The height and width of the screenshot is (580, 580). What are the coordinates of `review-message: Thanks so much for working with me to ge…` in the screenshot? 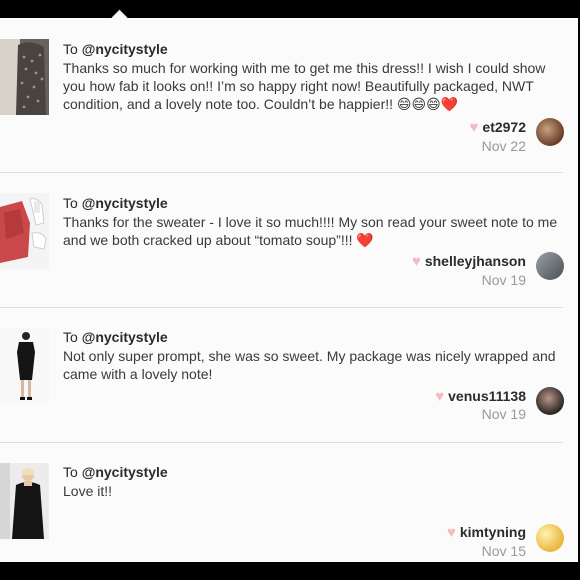 It's located at (304, 86).